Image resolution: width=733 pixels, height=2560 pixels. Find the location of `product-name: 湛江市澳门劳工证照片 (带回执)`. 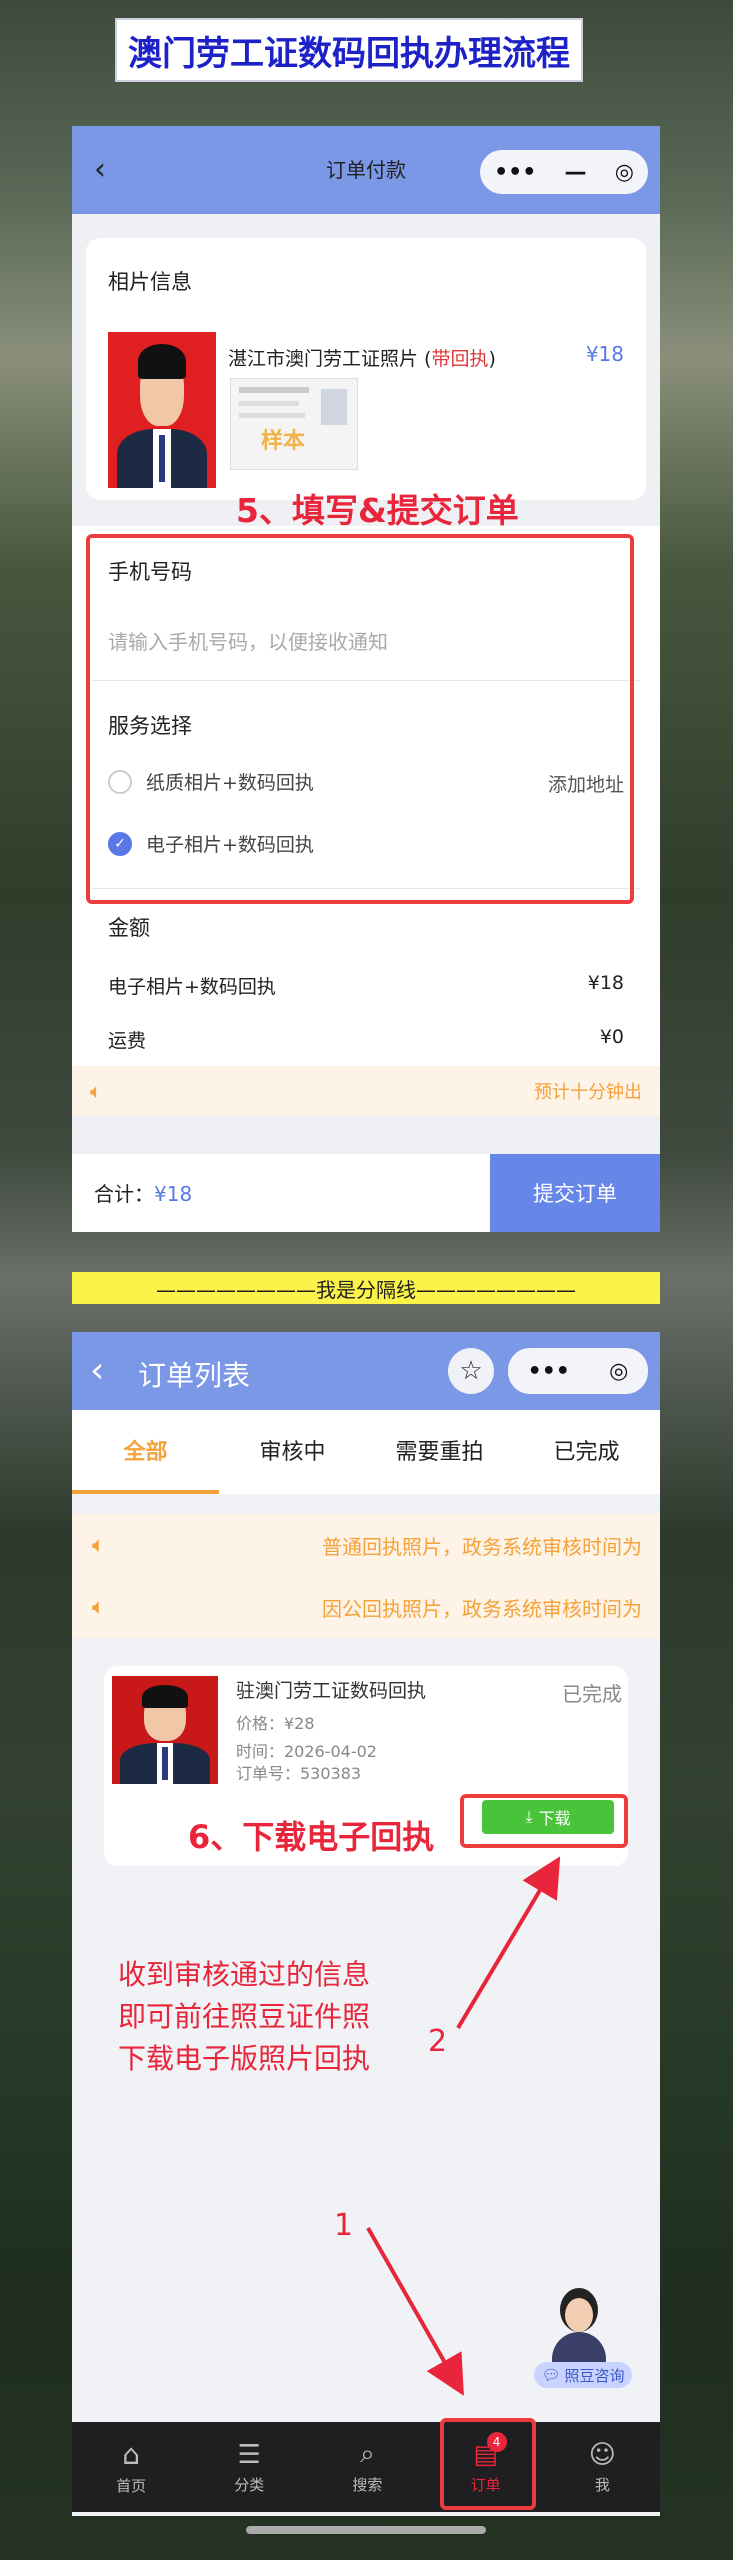

product-name: 湛江市澳门劳工证照片 (带回执) is located at coordinates (362, 359).